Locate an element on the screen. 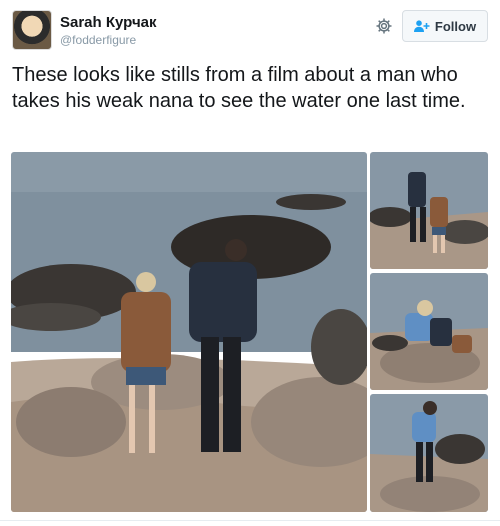  follow-label: Follow is located at coordinates (455, 26).